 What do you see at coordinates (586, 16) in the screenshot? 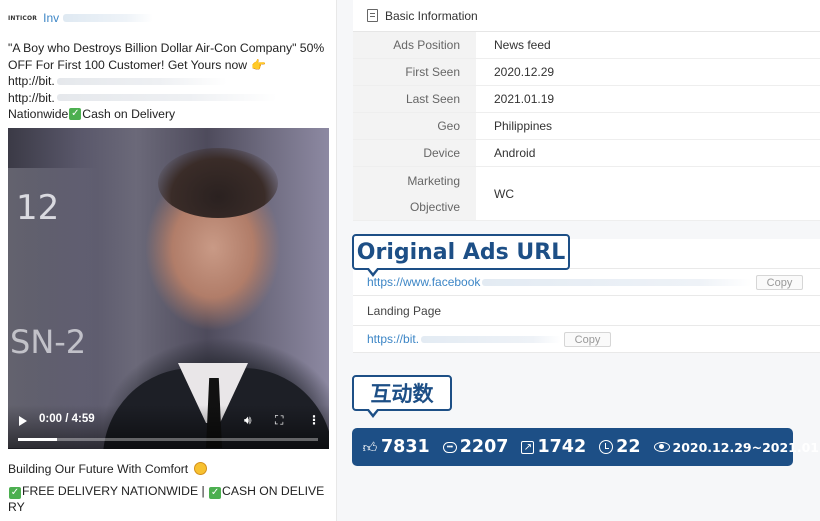
I see `basic-info-header: Basic Information` at bounding box center [586, 16].